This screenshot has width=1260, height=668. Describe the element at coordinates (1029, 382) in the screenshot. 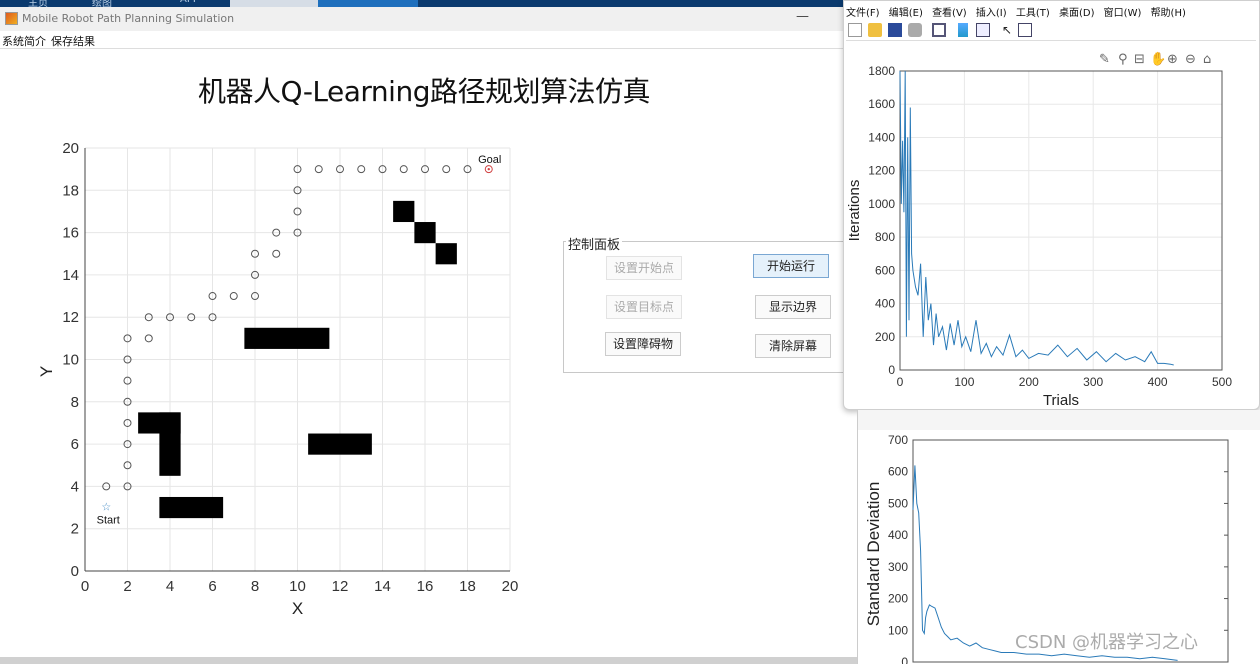

I see `x-tick-label: 200` at that location.